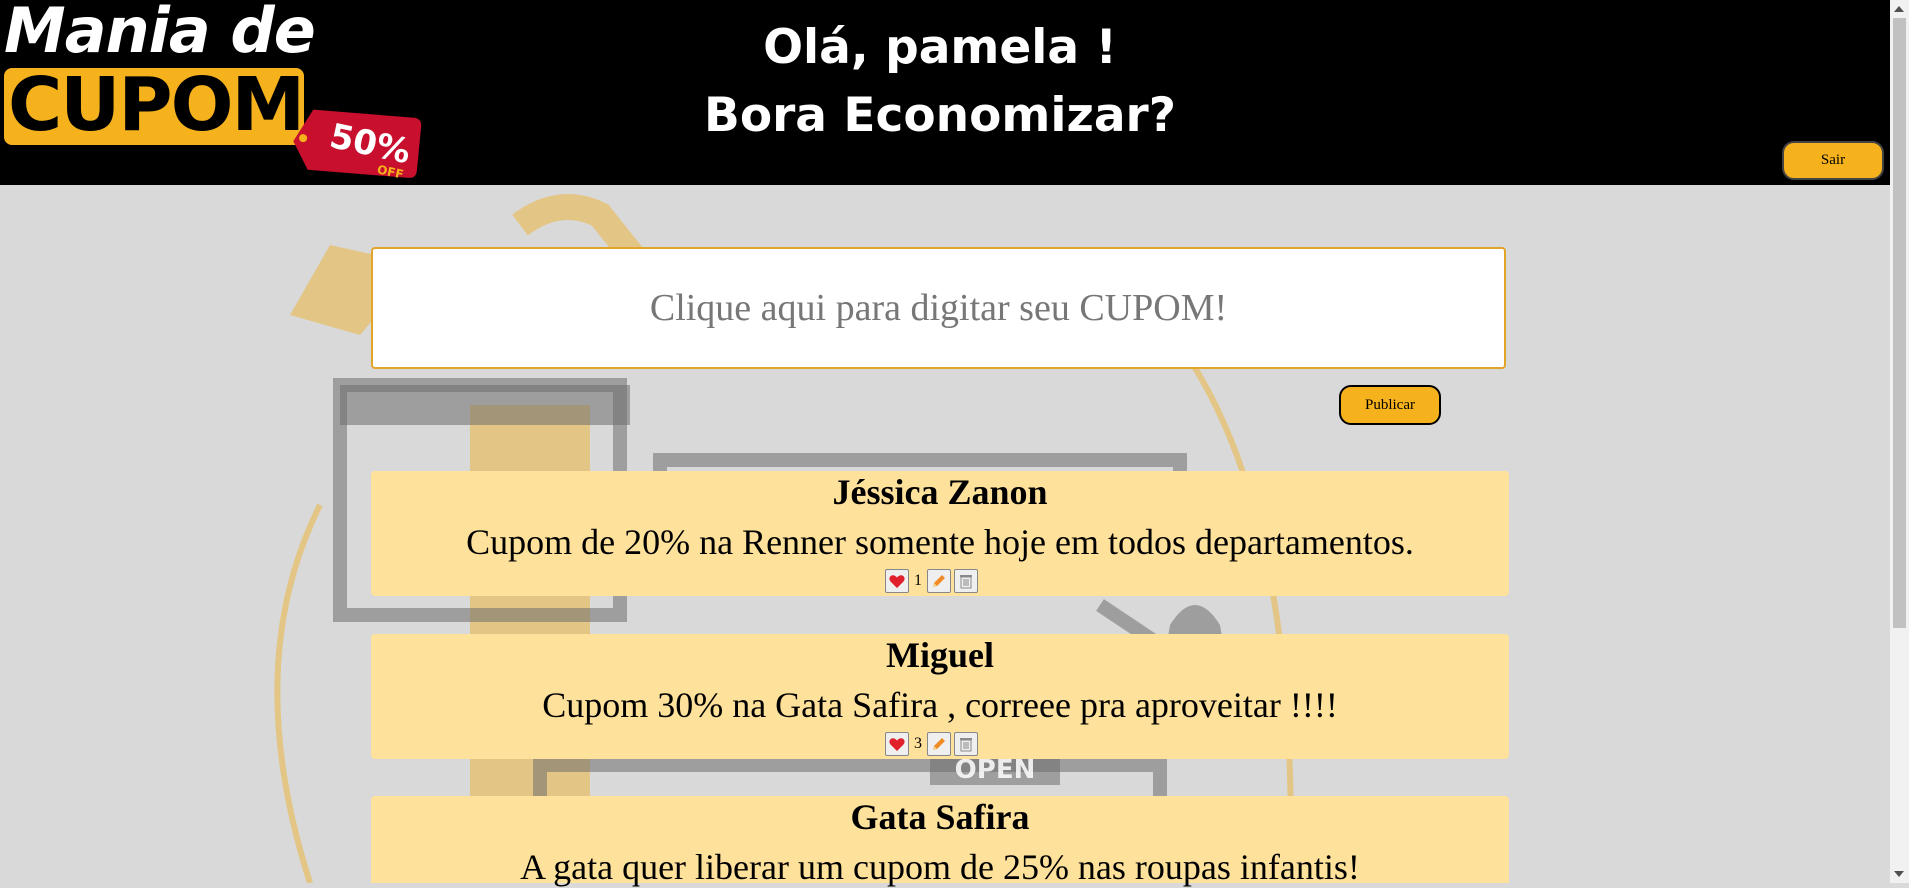  I want to click on discount-tag-icon: 50% OFF, so click(357, 145).